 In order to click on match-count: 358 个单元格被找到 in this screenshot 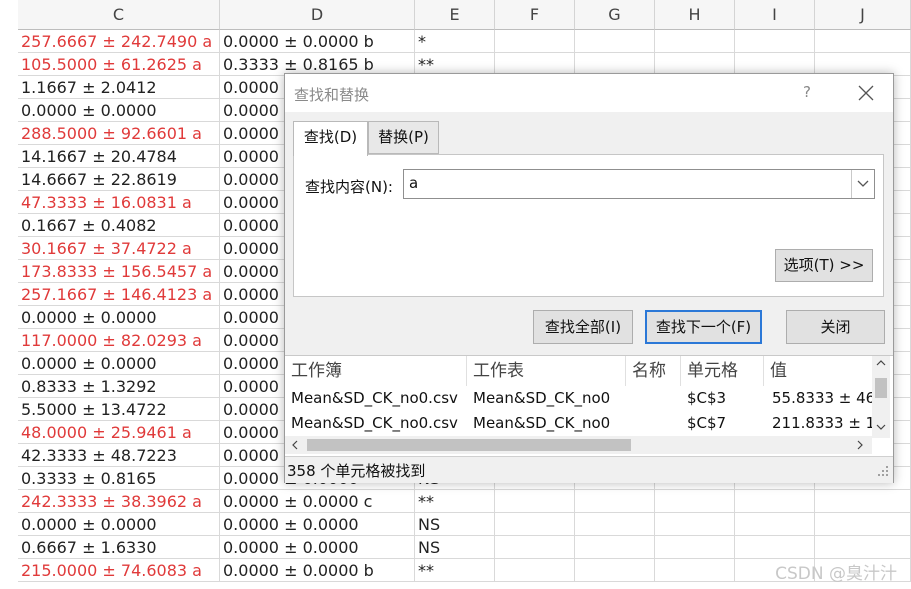, I will do `click(356, 471)`.